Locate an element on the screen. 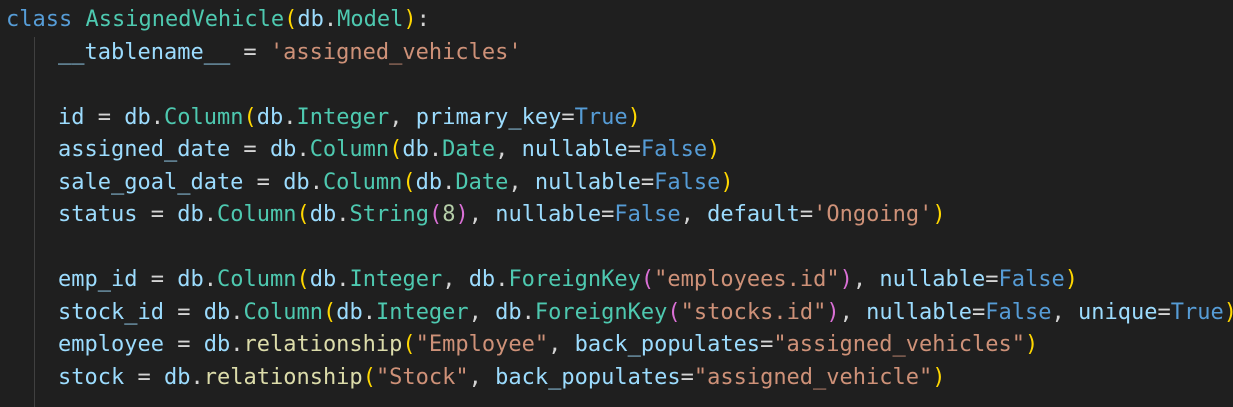 The image size is (1233, 407). code-token: "employees.id" is located at coordinates (747, 279).